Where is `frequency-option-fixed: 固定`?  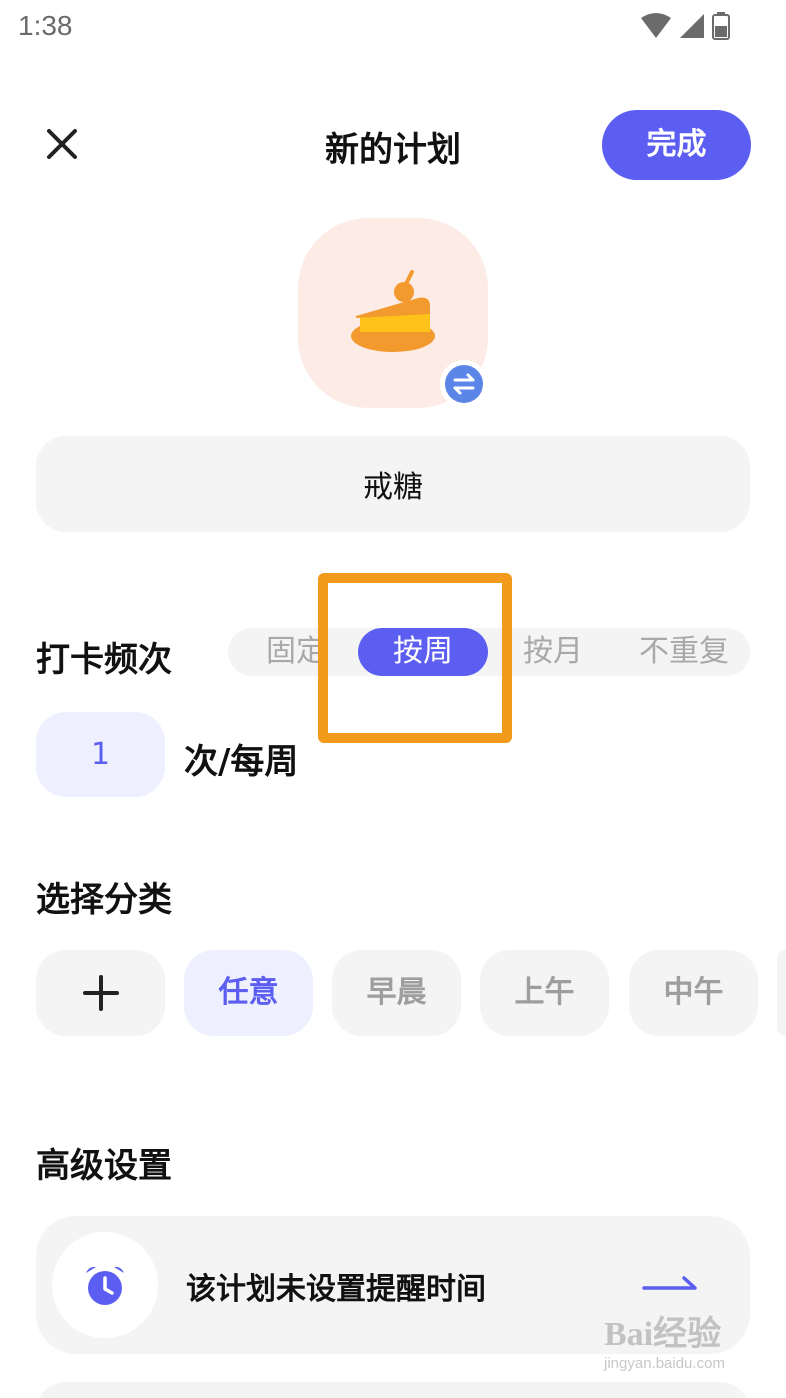
frequency-option-fixed: 固定 is located at coordinates (296, 652).